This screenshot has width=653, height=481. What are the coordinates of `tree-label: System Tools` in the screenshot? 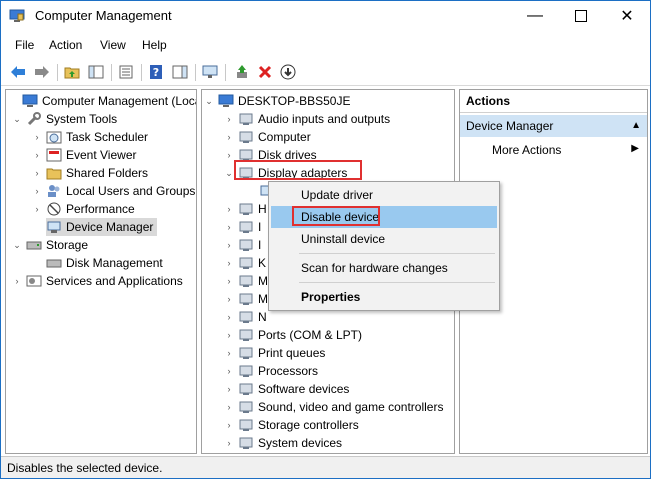 It's located at (82, 119).